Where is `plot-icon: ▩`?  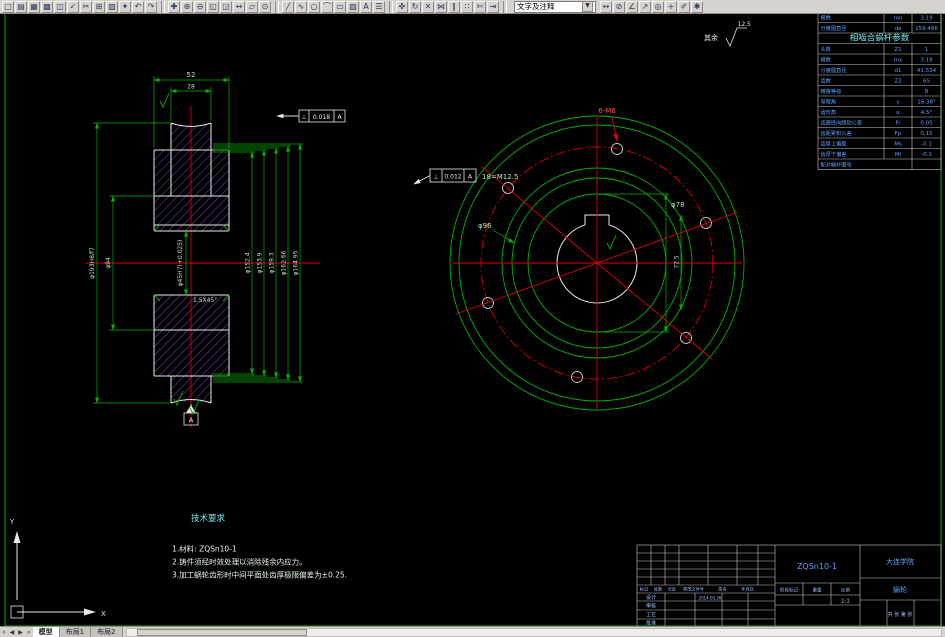
plot-icon: ▩ is located at coordinates (47, 6).